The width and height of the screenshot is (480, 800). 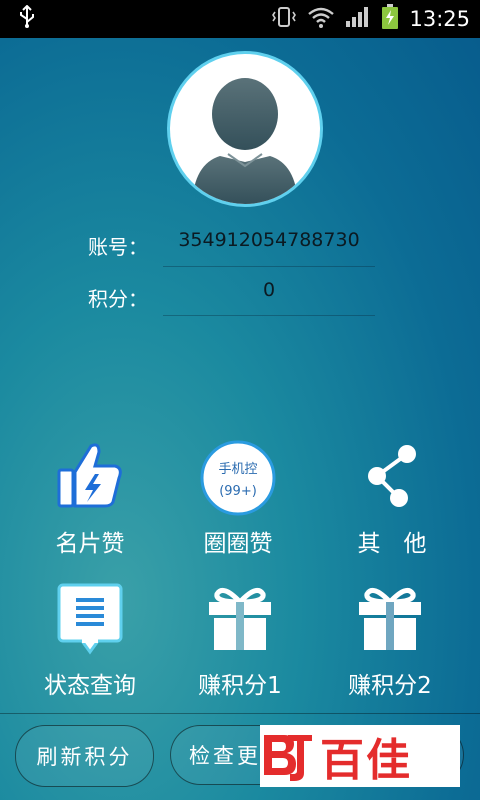 What do you see at coordinates (269, 240) in the screenshot?
I see `account-value: 354912054788730` at bounding box center [269, 240].